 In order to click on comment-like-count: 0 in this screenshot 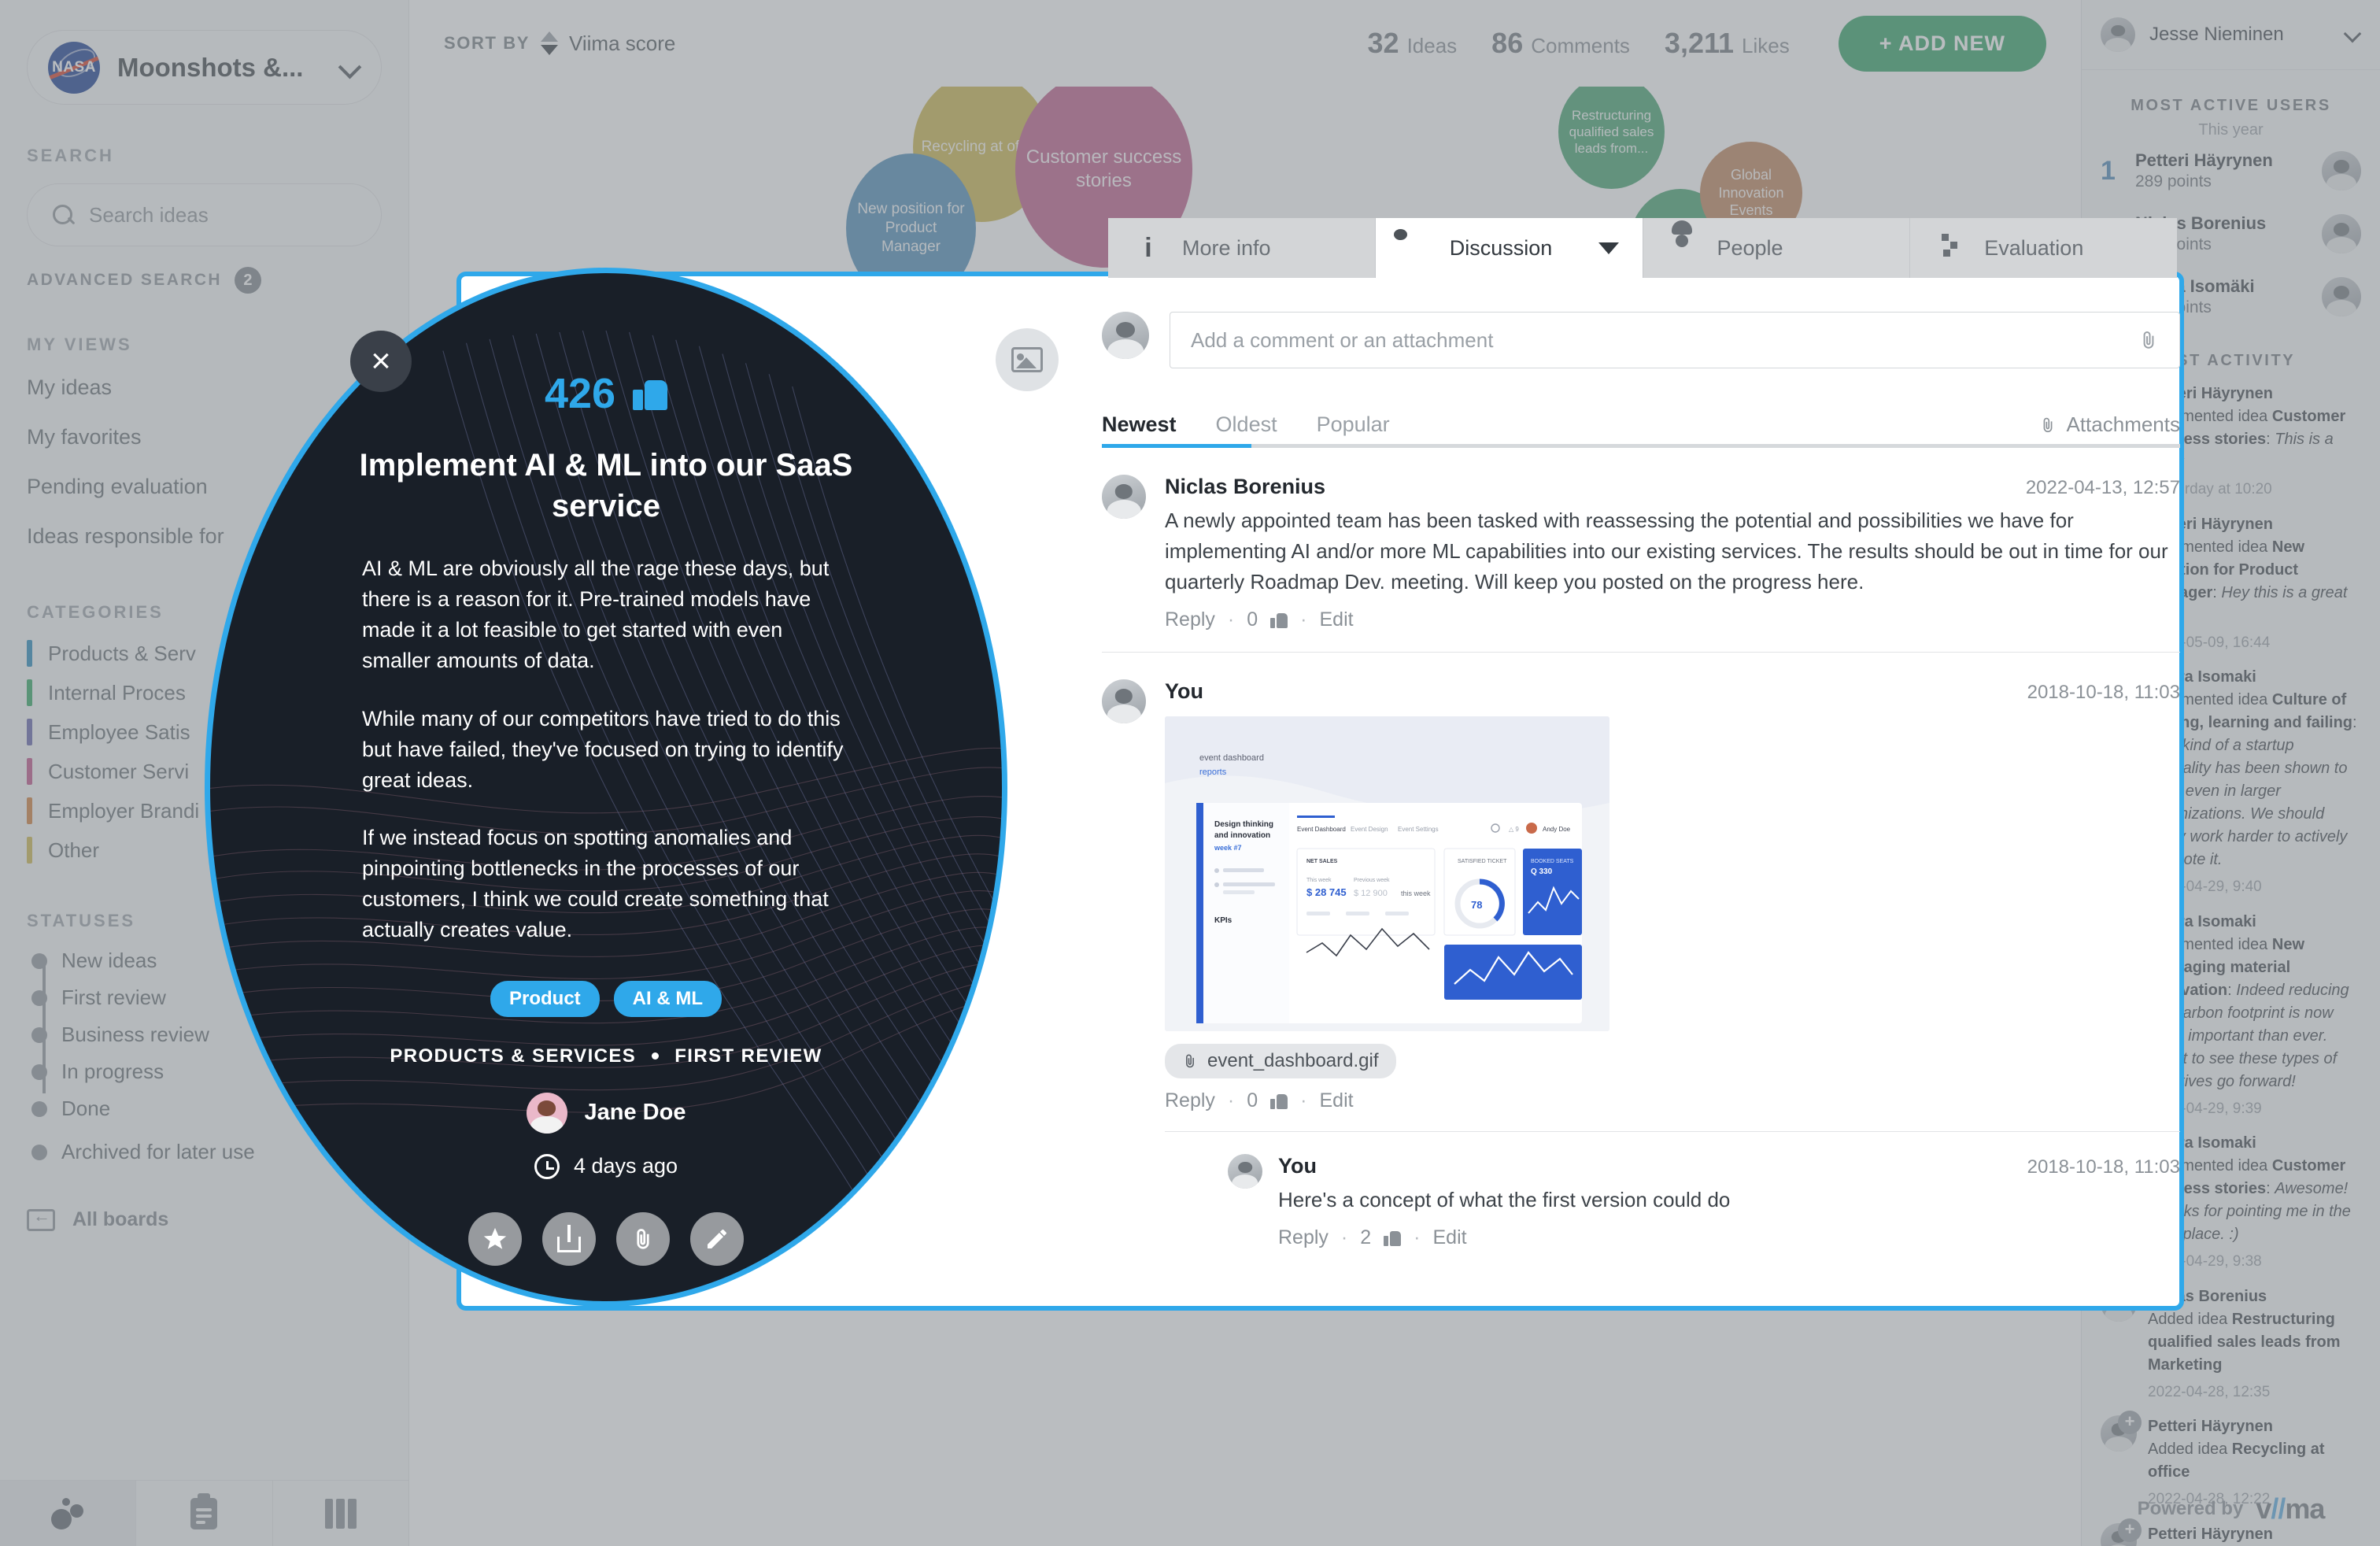, I will do `click(1252, 1100)`.